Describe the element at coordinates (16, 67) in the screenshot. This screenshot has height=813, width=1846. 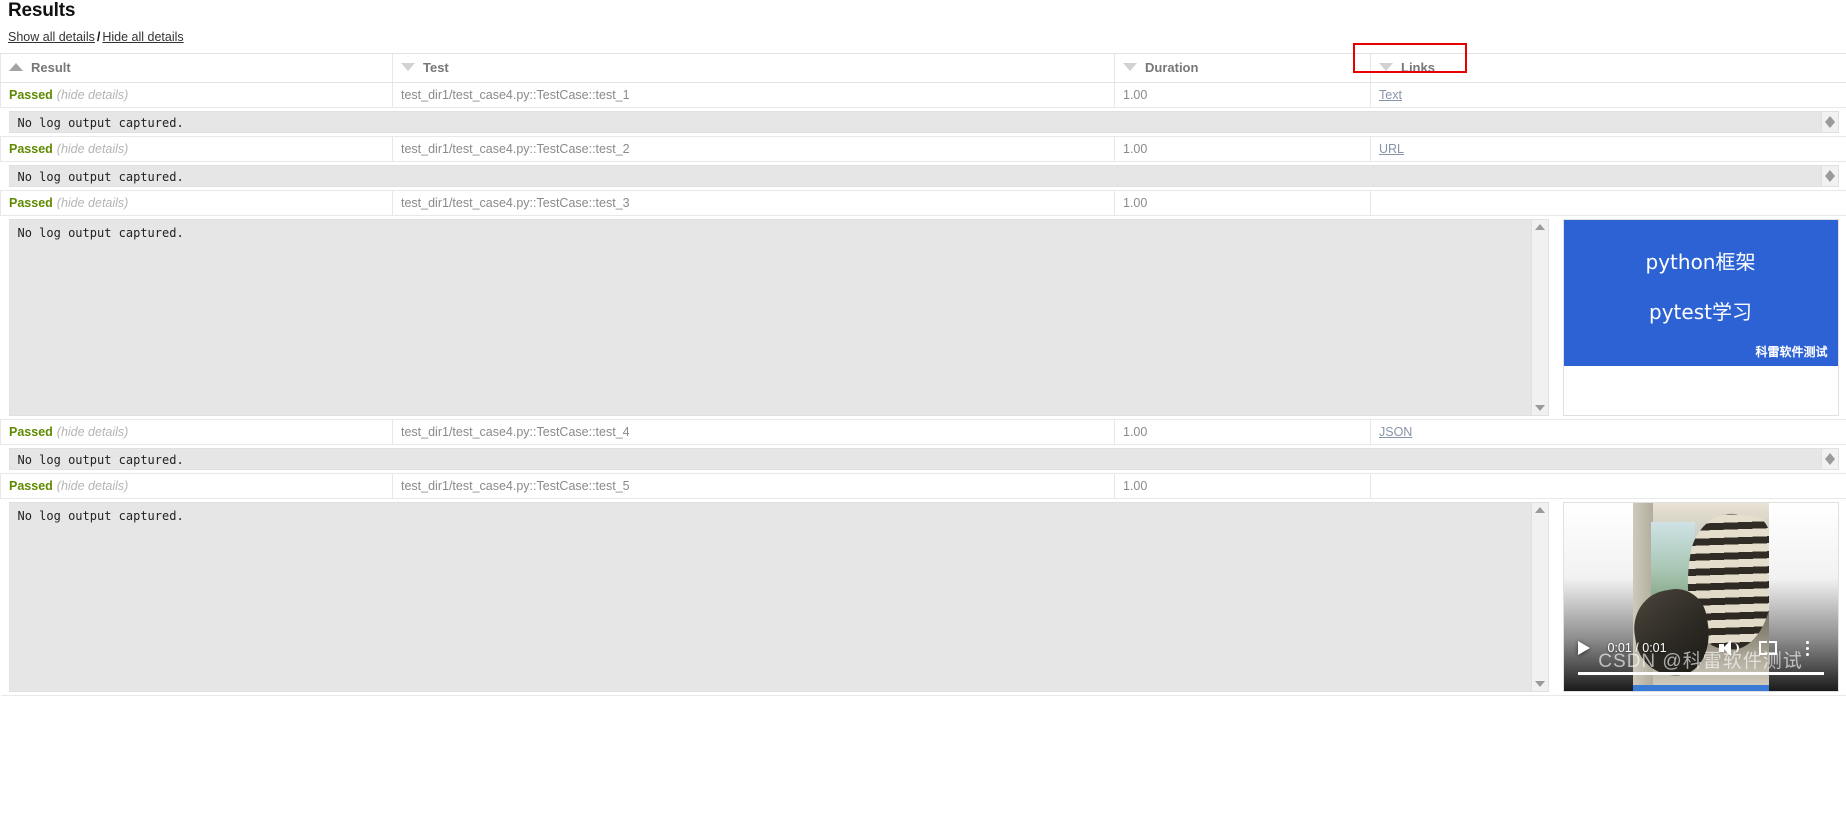
I see `sort-asc-icon` at that location.